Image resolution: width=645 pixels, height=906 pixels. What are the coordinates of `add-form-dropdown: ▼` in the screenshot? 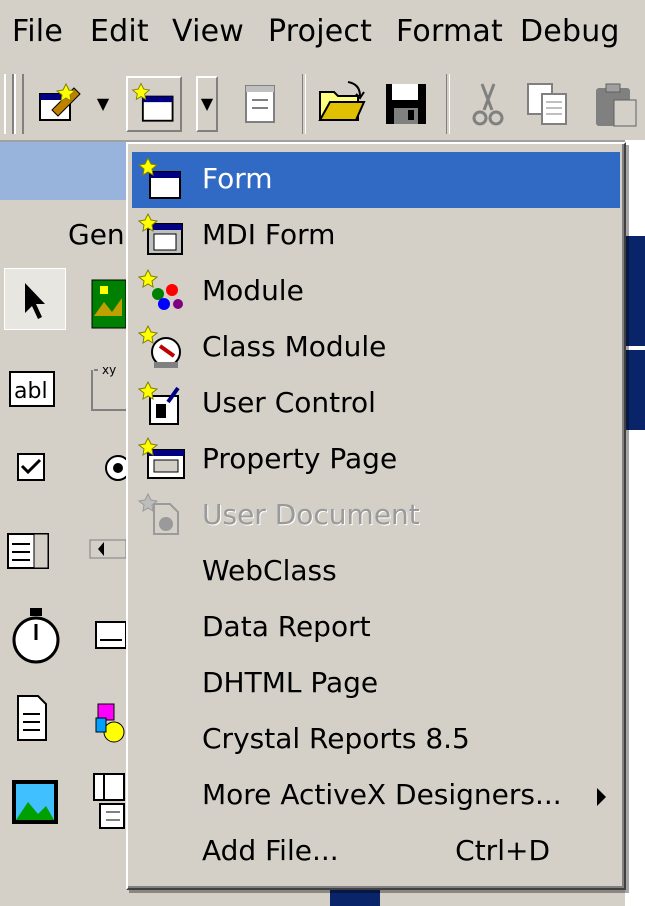 It's located at (207, 104).